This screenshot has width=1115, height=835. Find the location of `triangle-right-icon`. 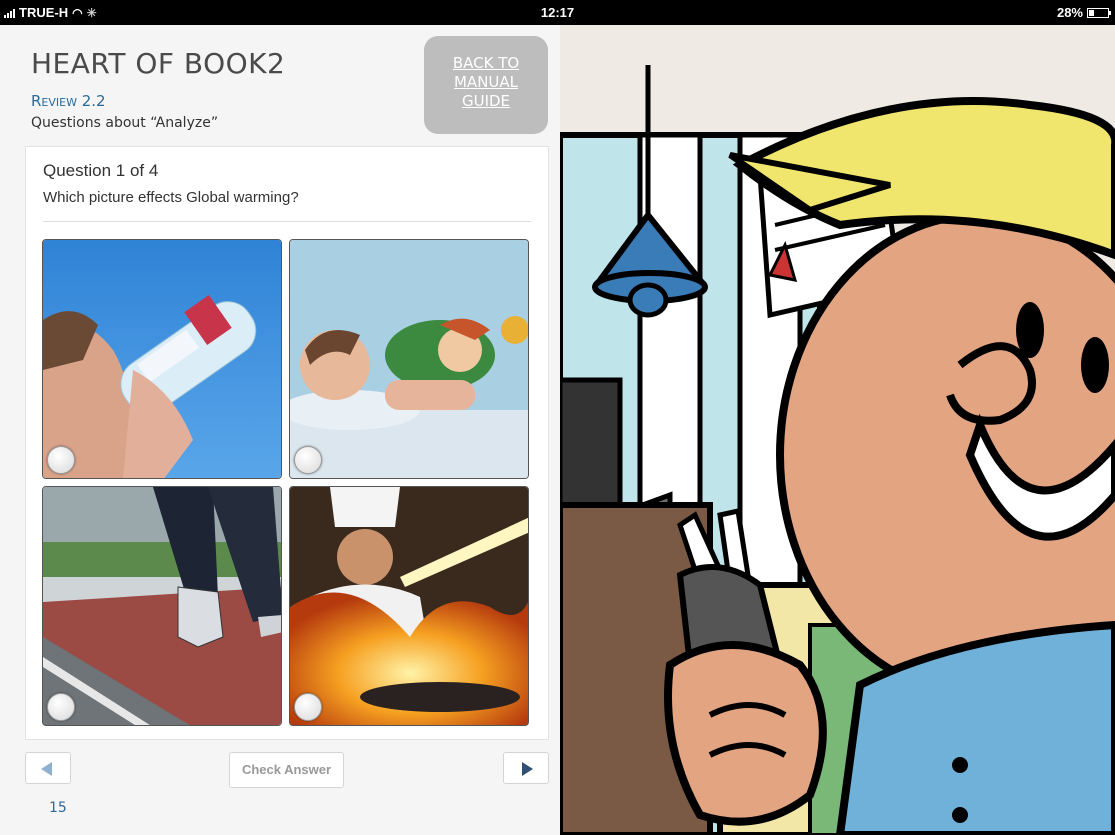

triangle-right-icon is located at coordinates (527, 769).